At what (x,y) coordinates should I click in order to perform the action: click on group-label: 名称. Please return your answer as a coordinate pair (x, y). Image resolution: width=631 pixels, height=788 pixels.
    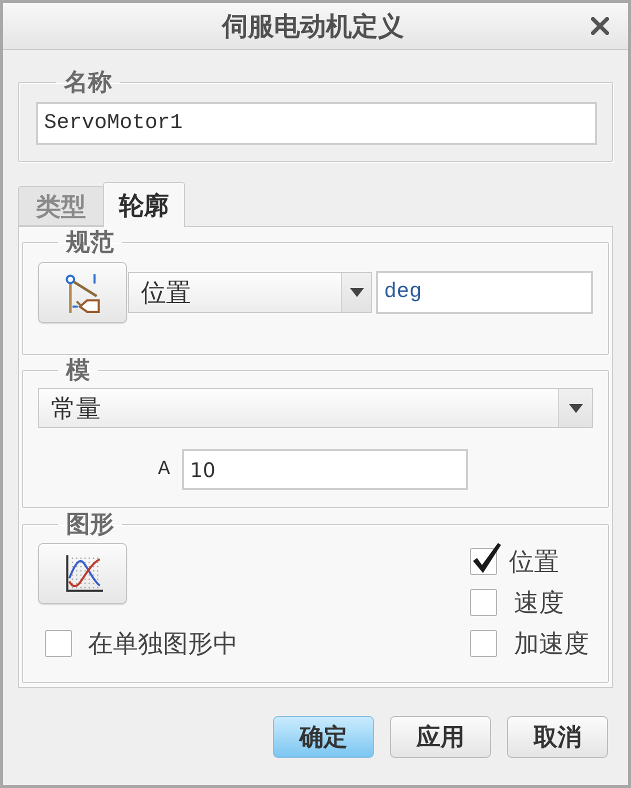
    Looking at the image, I should click on (87, 82).